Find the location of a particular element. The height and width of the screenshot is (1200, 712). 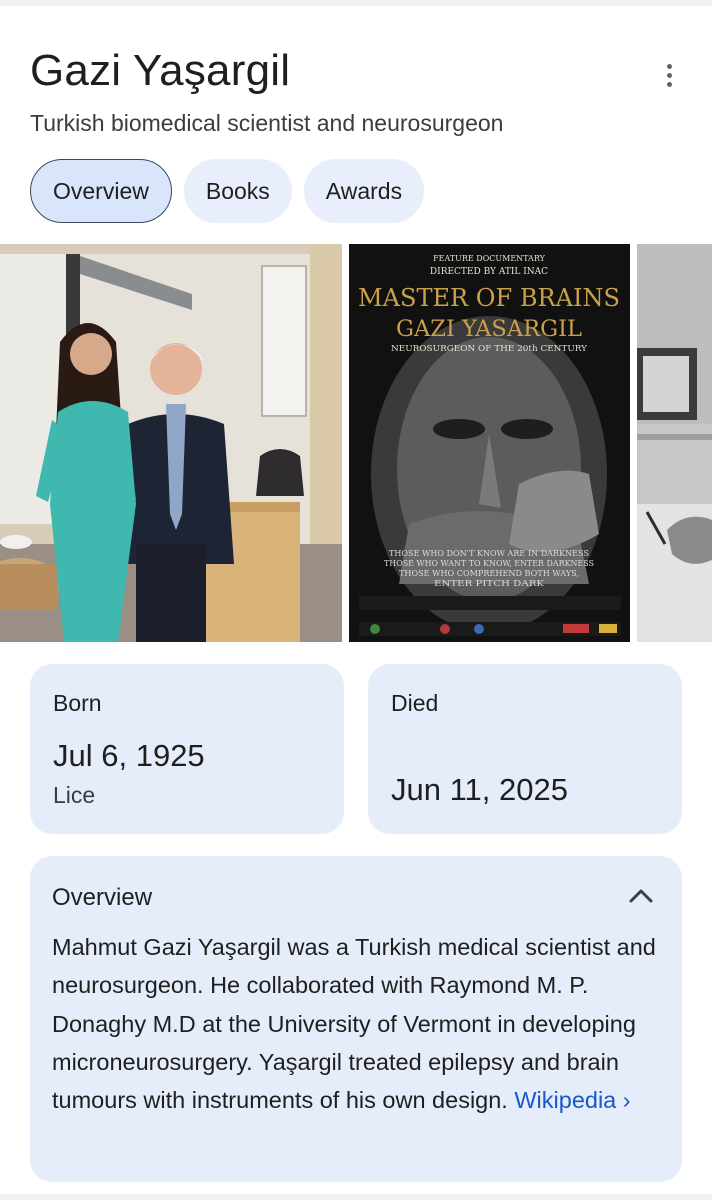

born-card: Born Jul 6, 1925 Lice is located at coordinates (187, 749).